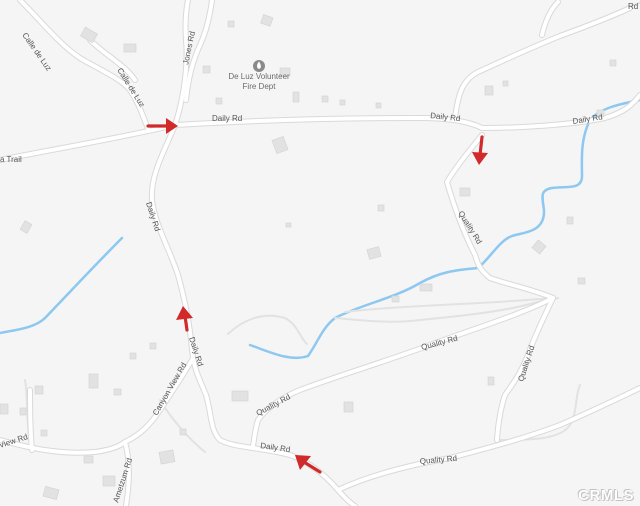 This screenshot has width=640, height=506. What do you see at coordinates (480, 150) in the screenshot?
I see `arrow-down-icon` at bounding box center [480, 150].